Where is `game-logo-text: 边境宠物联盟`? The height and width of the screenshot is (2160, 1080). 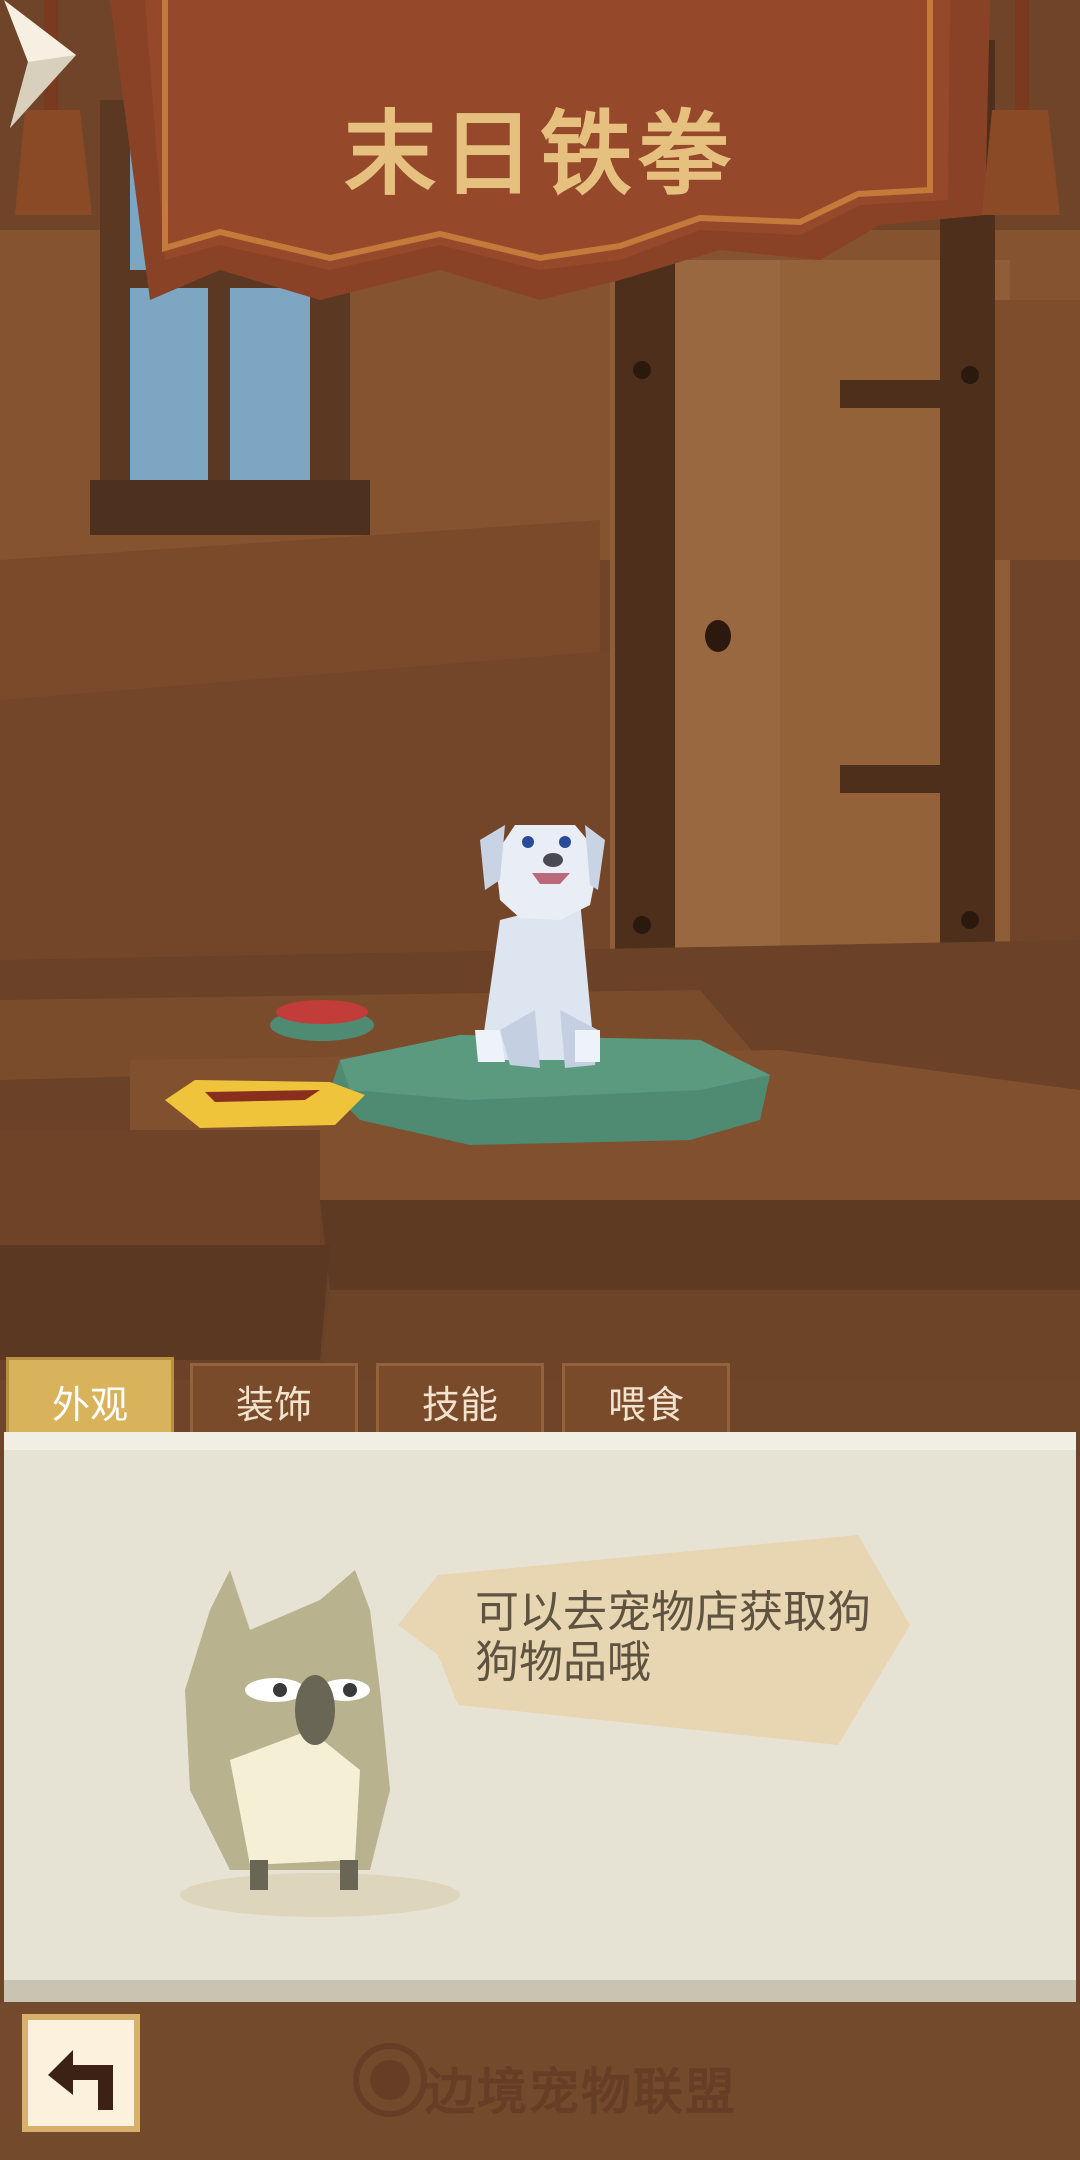
game-logo-text: 边境宠物联盟 is located at coordinates (581, 2092).